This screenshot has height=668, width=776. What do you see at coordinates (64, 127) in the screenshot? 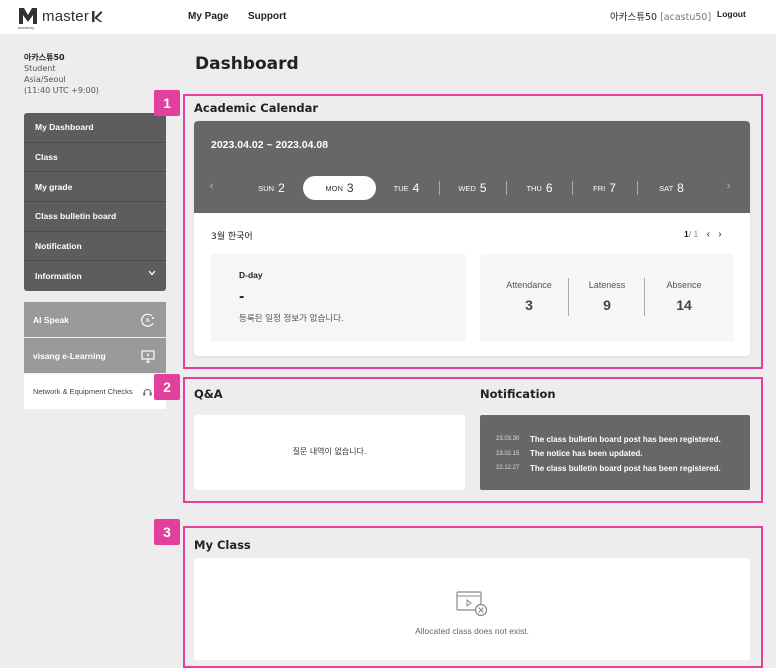
I see `sidebar-item-label: My Dashboard` at bounding box center [64, 127].